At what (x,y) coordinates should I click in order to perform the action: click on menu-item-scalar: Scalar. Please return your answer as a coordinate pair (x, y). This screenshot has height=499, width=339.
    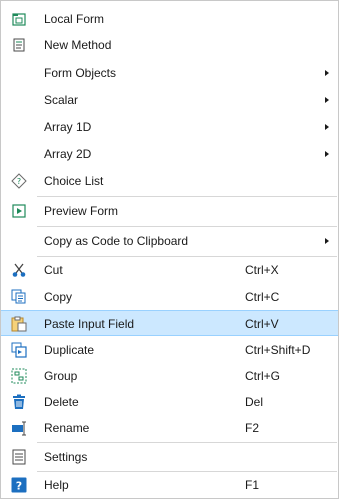
    Looking at the image, I should click on (169, 100).